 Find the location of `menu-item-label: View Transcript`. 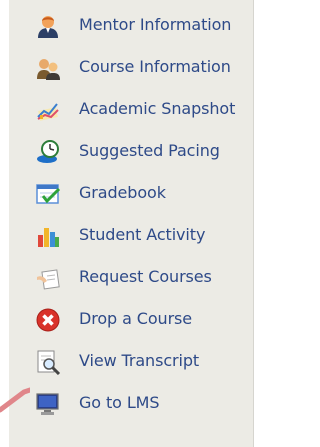

menu-item-label: View Transcript is located at coordinates (139, 360).